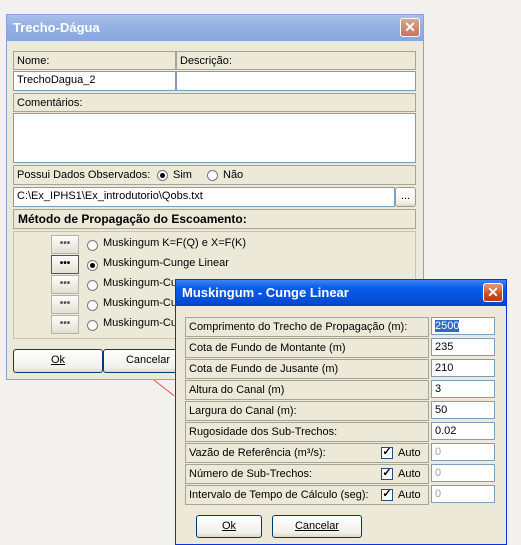 The width and height of the screenshot is (521, 545). Describe the element at coordinates (65, 304) in the screenshot. I see `method-4-settings-button: •••` at that location.